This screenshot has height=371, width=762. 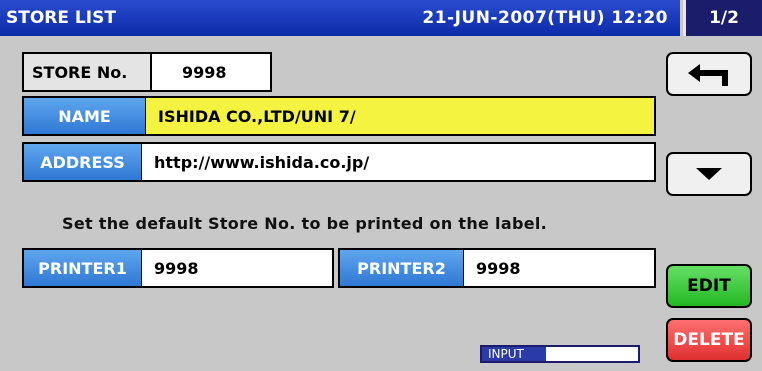 I want to click on printer1-label: PRINTER1, so click(x=83, y=268).